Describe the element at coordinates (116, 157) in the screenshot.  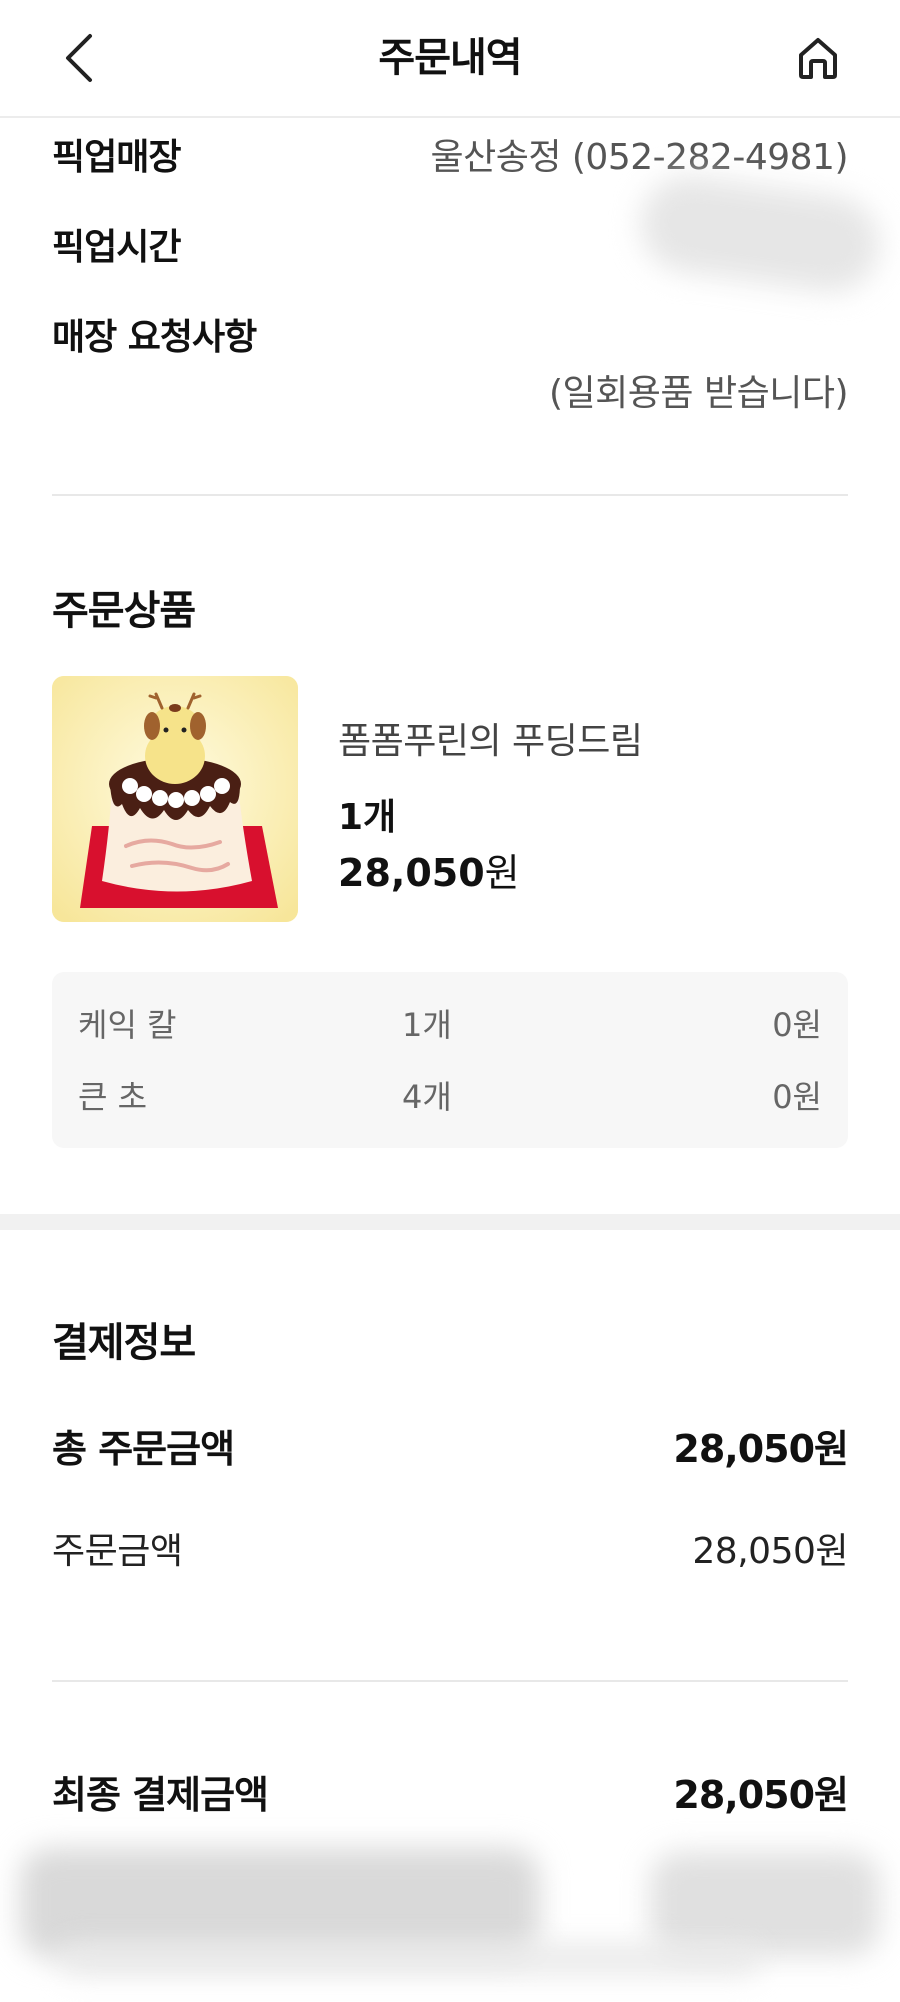
I see `pickup-store-label: 픽업매장` at that location.